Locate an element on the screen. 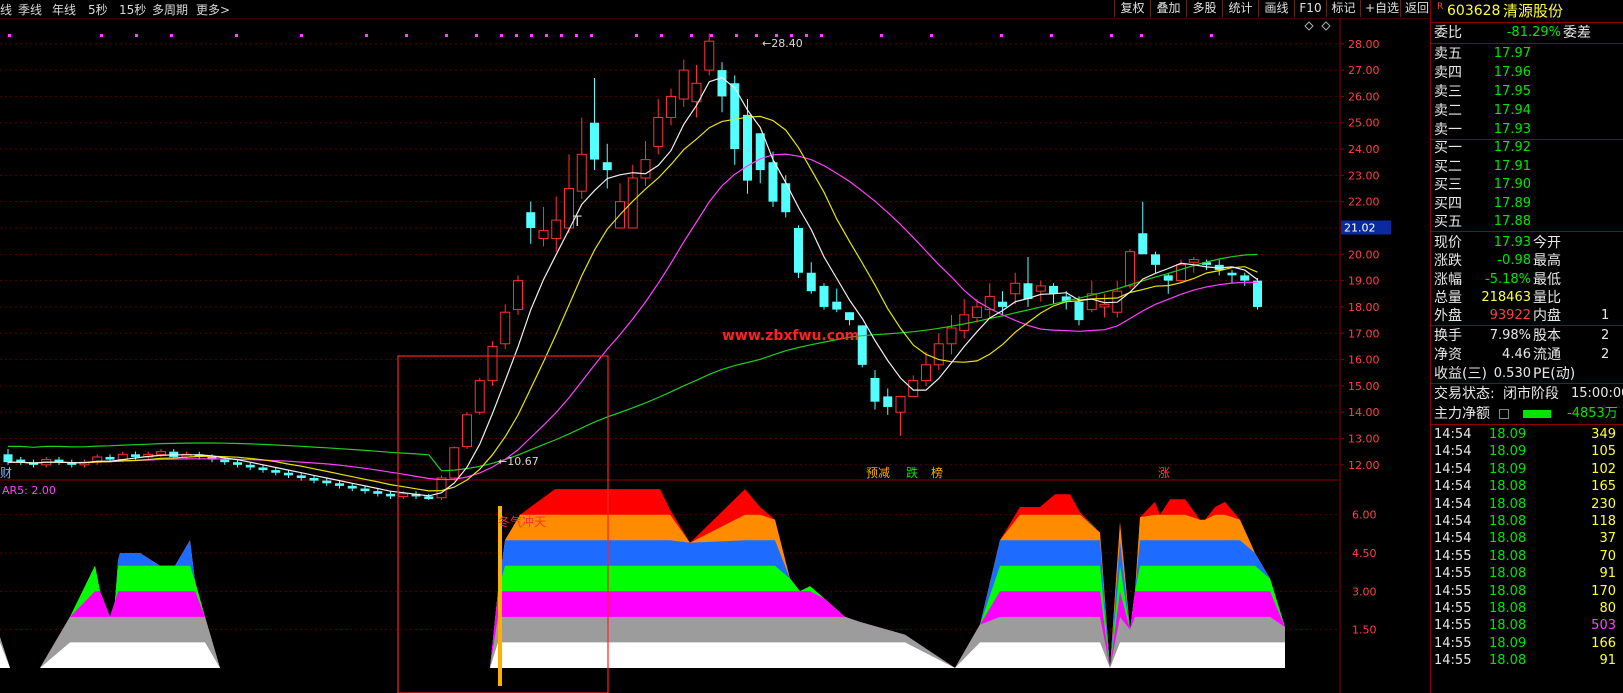  period-quarterly: 季线 is located at coordinates (30, 9).